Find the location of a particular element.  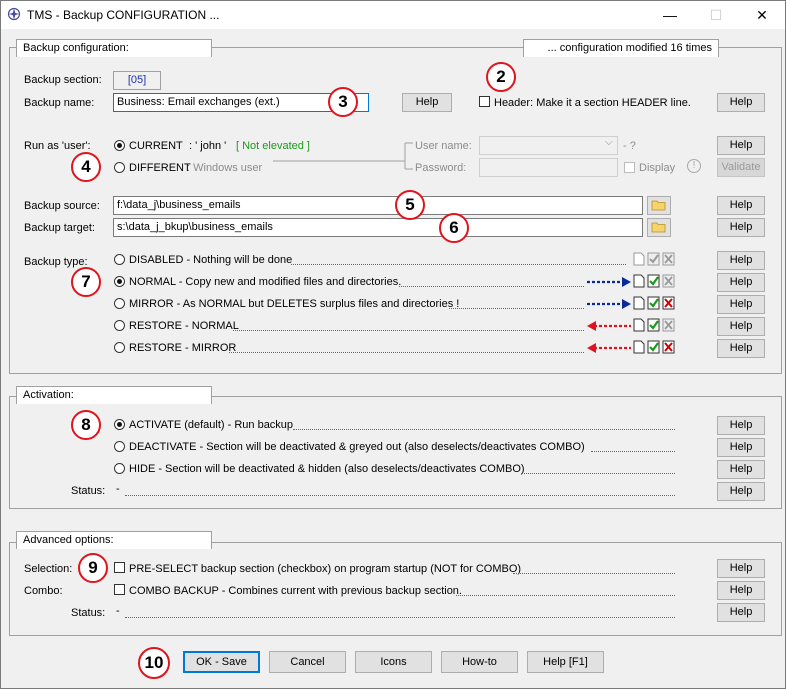

preselect-checkbox is located at coordinates (119, 567).